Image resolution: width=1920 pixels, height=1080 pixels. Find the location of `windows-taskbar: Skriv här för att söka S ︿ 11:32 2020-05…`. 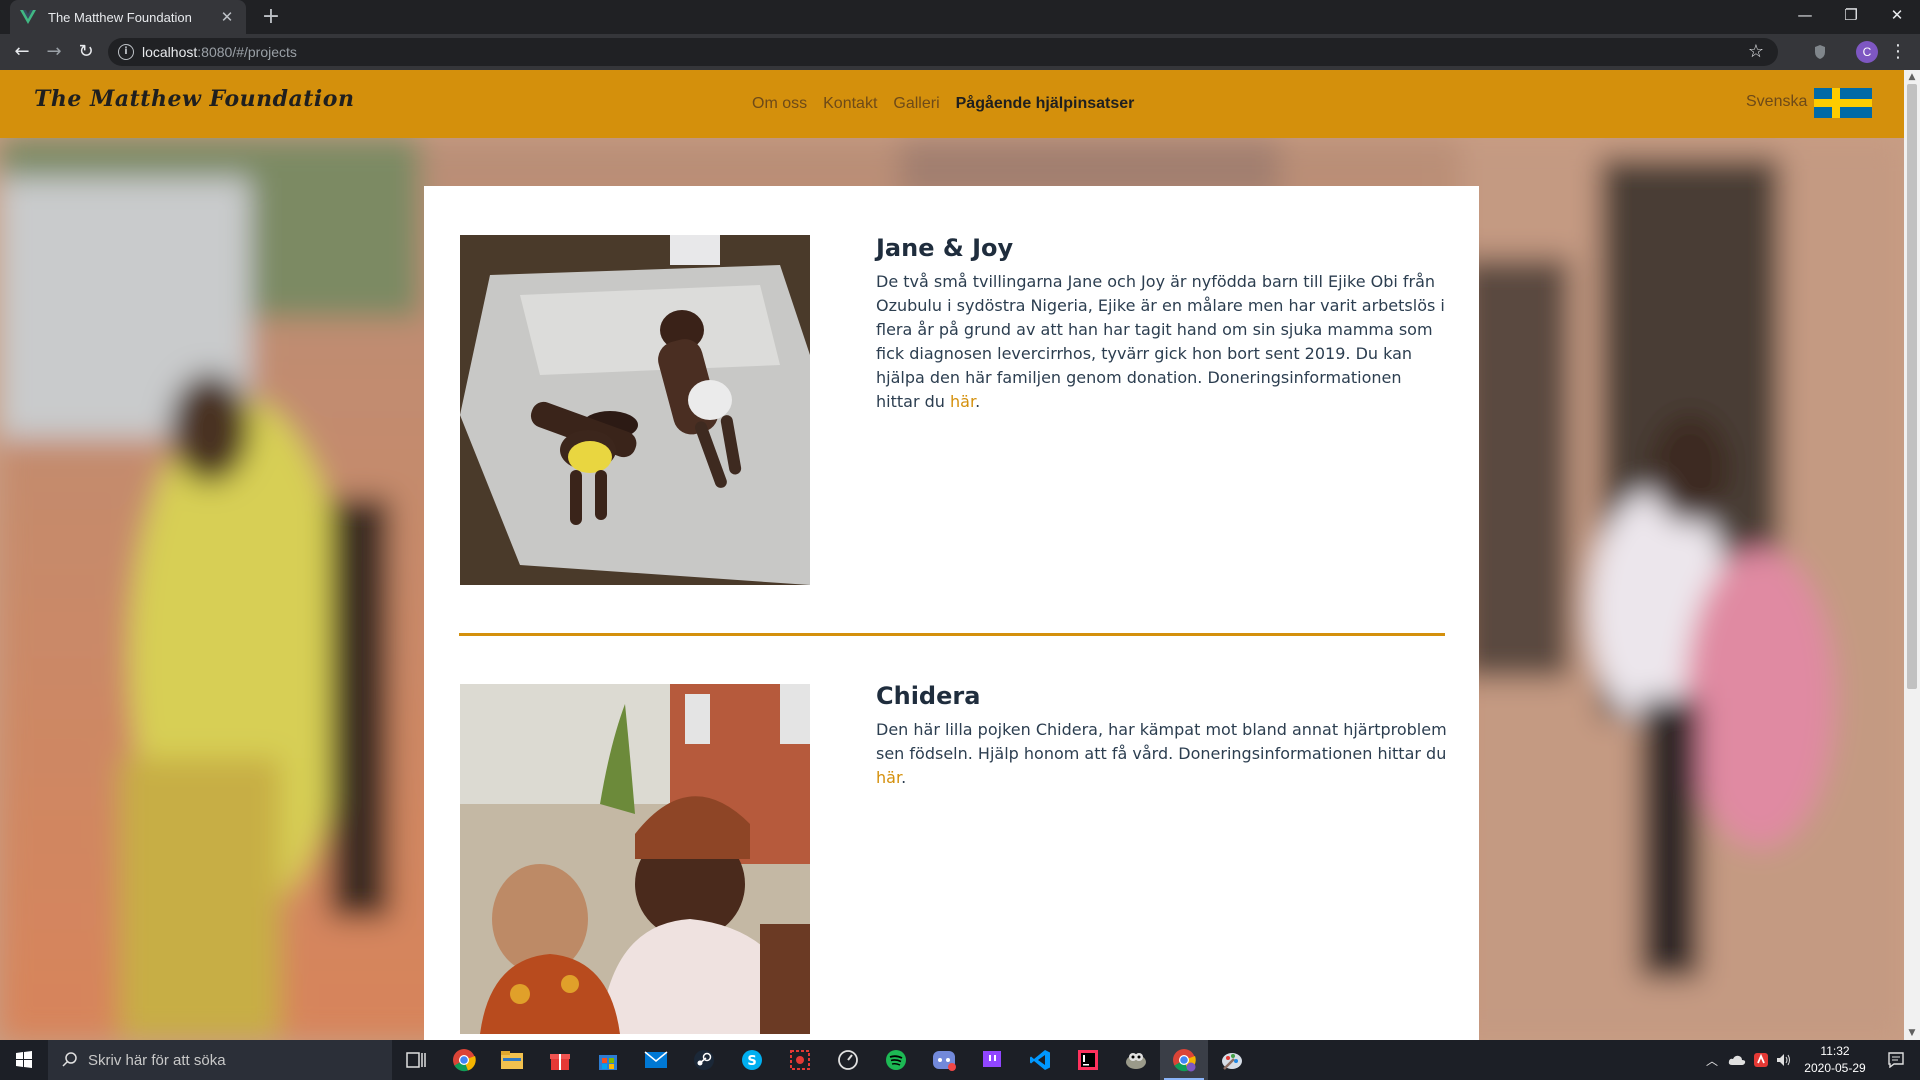

windows-taskbar: Skriv här för att söka S ︿ 11:32 2020-05… is located at coordinates (960, 1060).